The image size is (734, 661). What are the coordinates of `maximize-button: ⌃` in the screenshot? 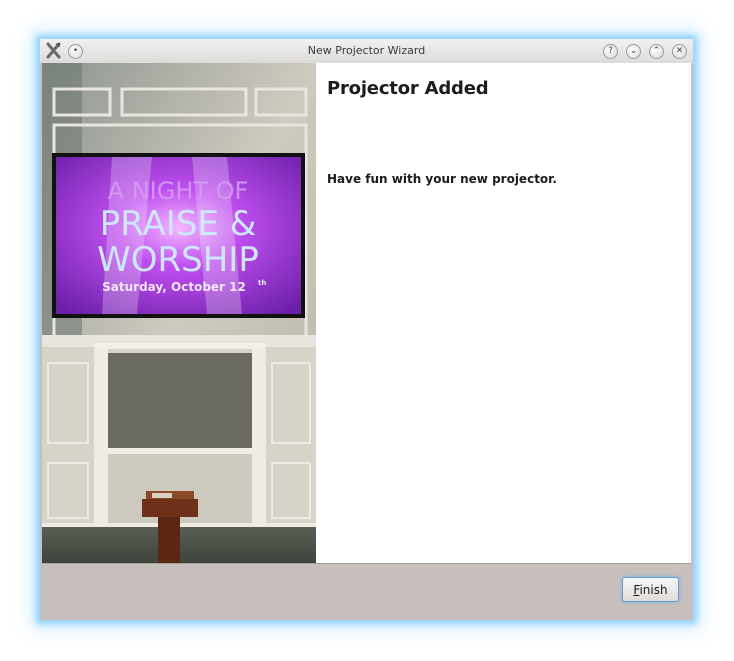 It's located at (656, 51).